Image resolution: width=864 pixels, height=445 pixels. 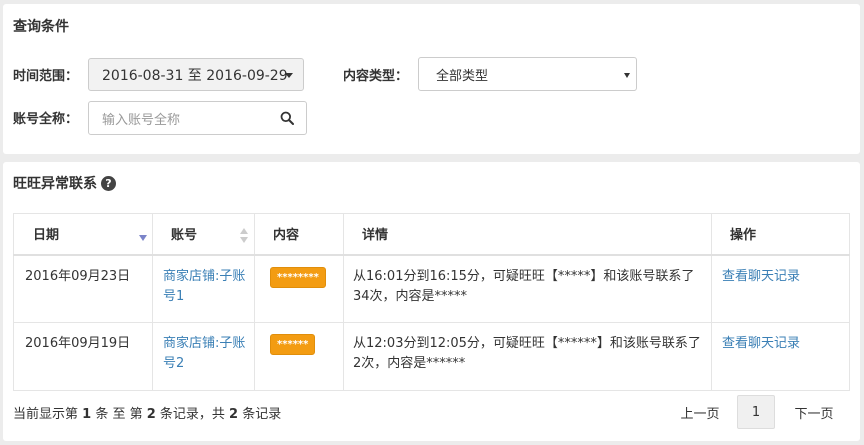 What do you see at coordinates (143, 238) in the screenshot?
I see `sort-desc-icon` at bounding box center [143, 238].